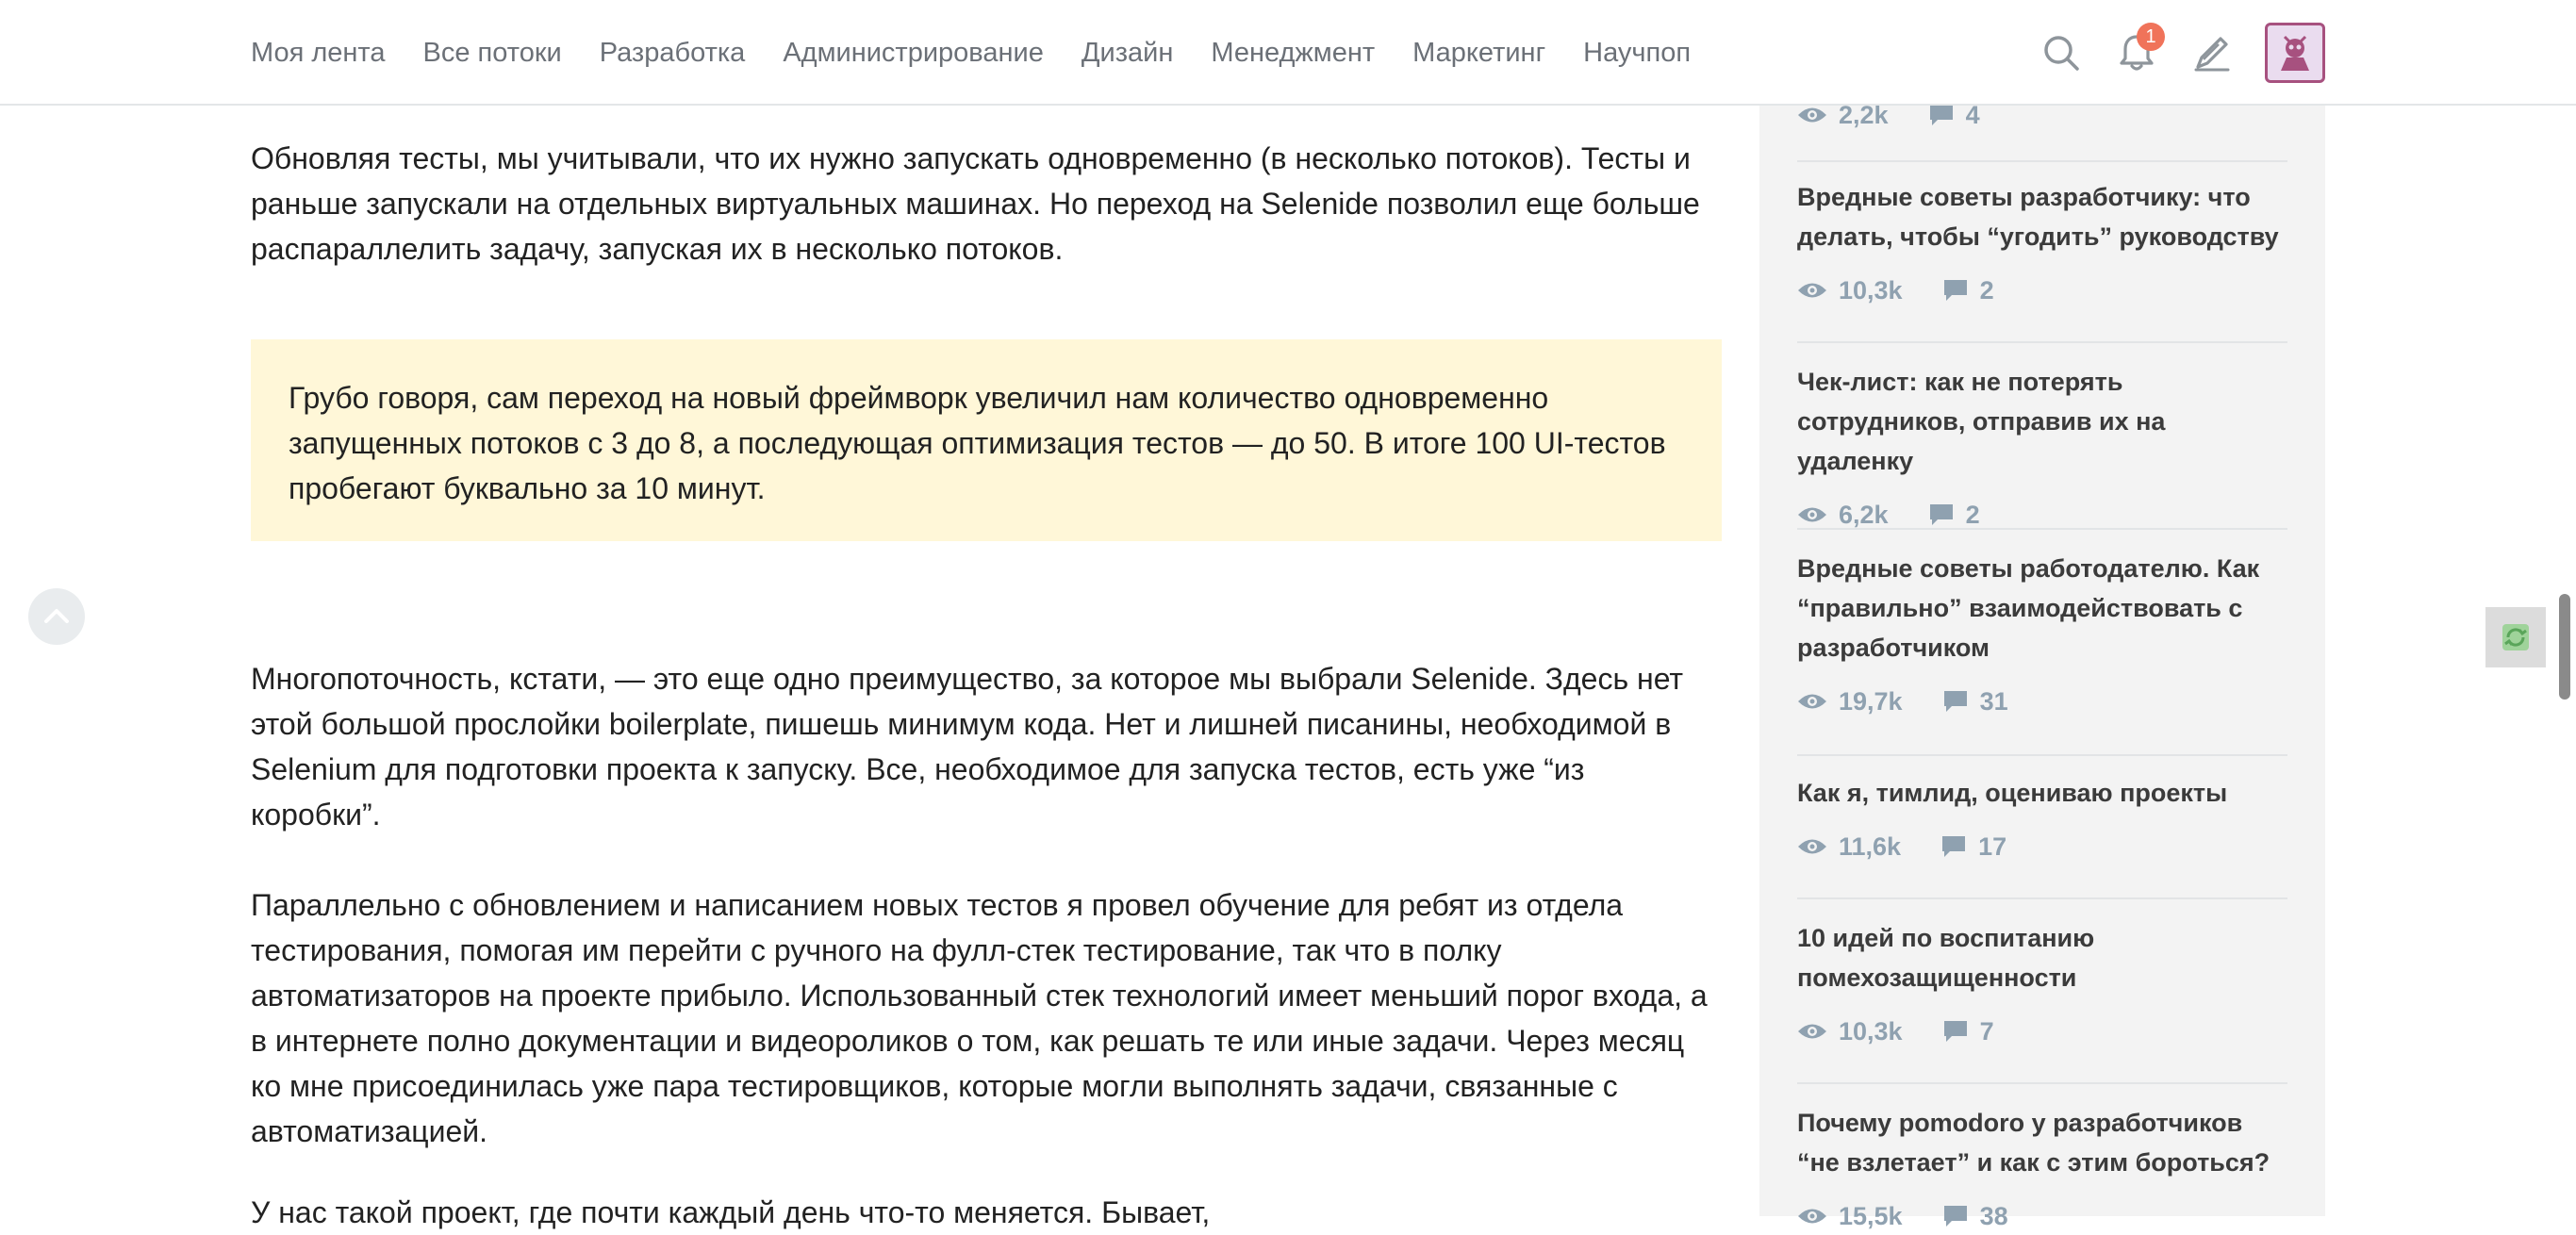 Image resolution: width=2576 pixels, height=1235 pixels. What do you see at coordinates (1975, 701) in the screenshot?
I see `comments-stat: 31` at bounding box center [1975, 701].